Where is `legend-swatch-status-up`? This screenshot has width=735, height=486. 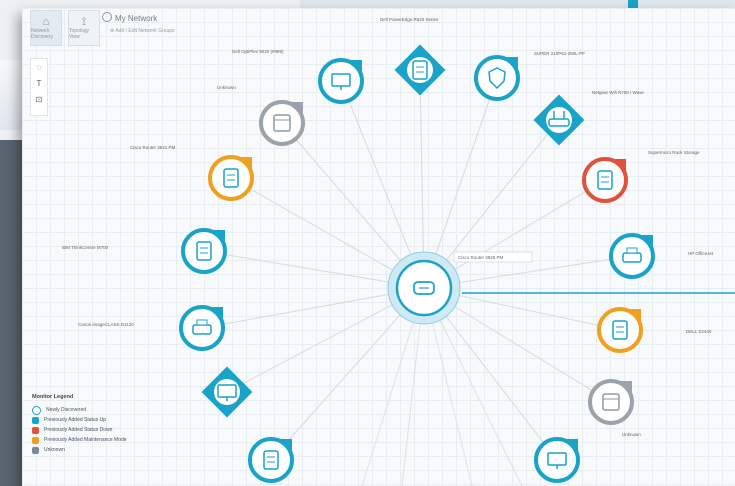 legend-swatch-status-up is located at coordinates (35, 420).